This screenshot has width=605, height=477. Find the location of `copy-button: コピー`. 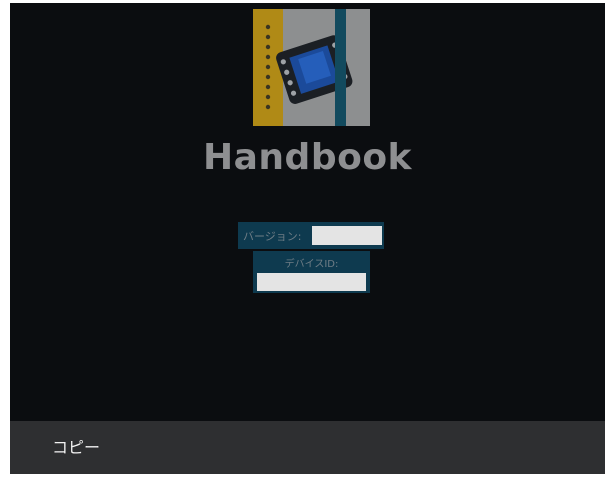

copy-button: コピー is located at coordinates (76, 448).